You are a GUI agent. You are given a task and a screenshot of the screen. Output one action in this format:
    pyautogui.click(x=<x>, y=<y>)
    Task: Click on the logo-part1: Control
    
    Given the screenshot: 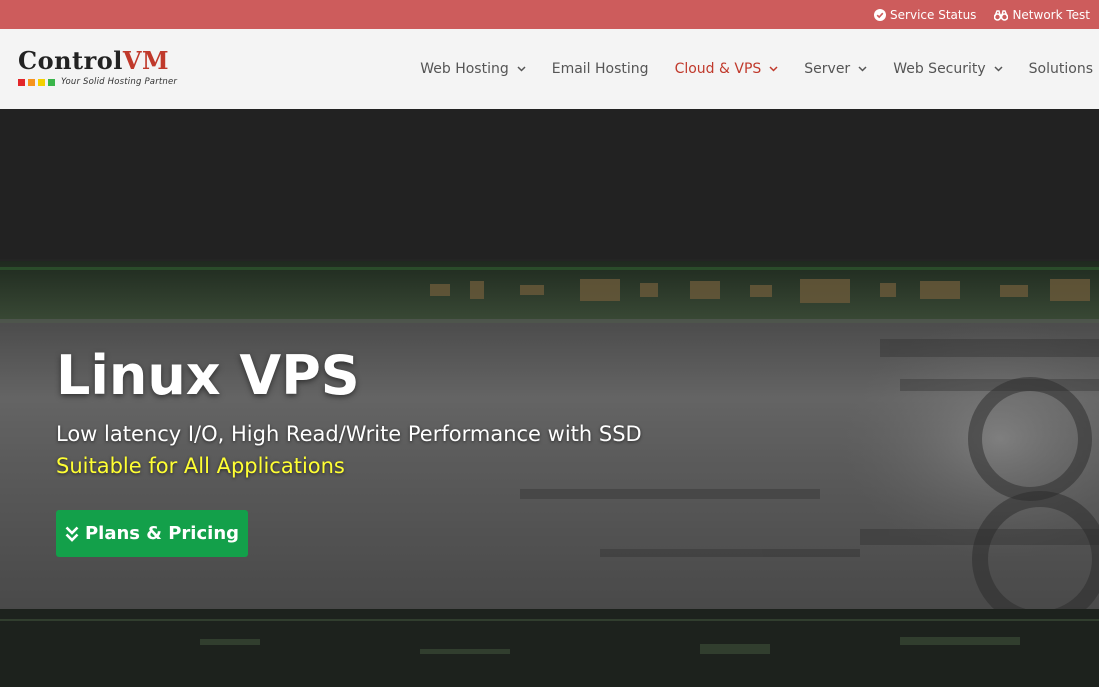 What is the action you would take?
    pyautogui.click(x=70, y=60)
    